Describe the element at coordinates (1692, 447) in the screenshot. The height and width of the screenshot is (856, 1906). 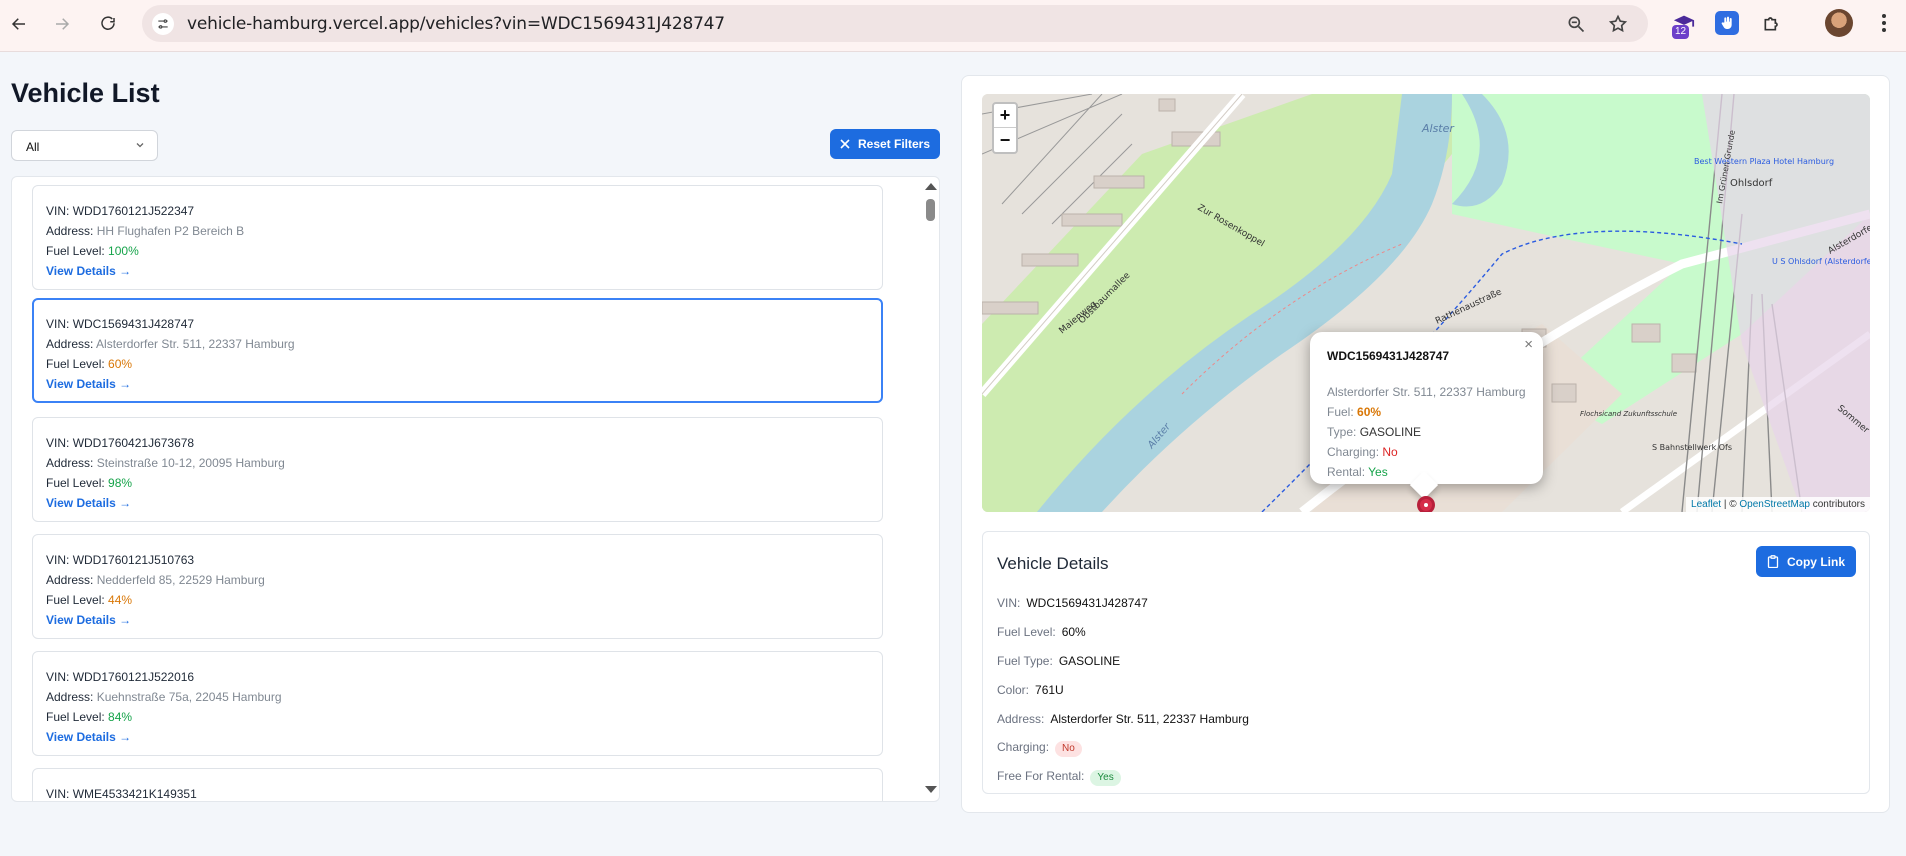
I see `map-label: S Bahnstellwerk Ofs` at that location.